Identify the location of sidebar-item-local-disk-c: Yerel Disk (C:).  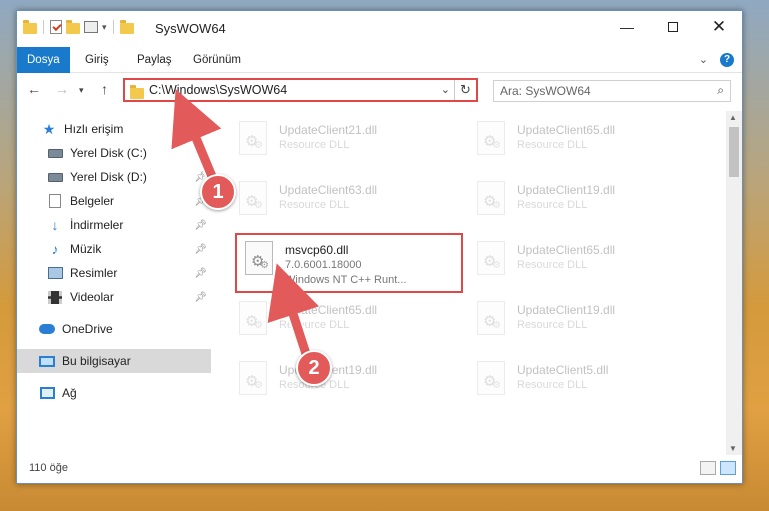
(129, 153).